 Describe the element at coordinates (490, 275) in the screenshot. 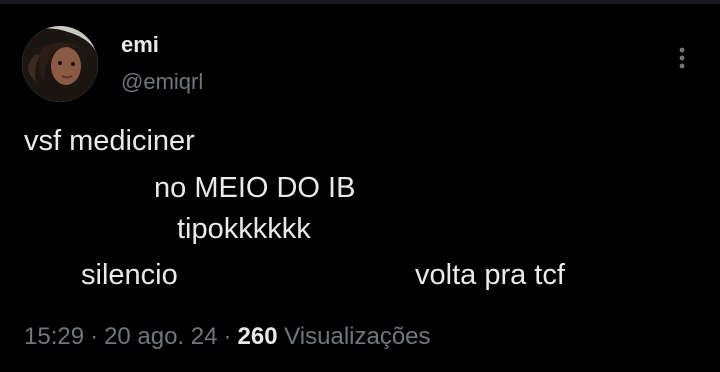

I see `tweet-text-line: volta pra tcf` at that location.